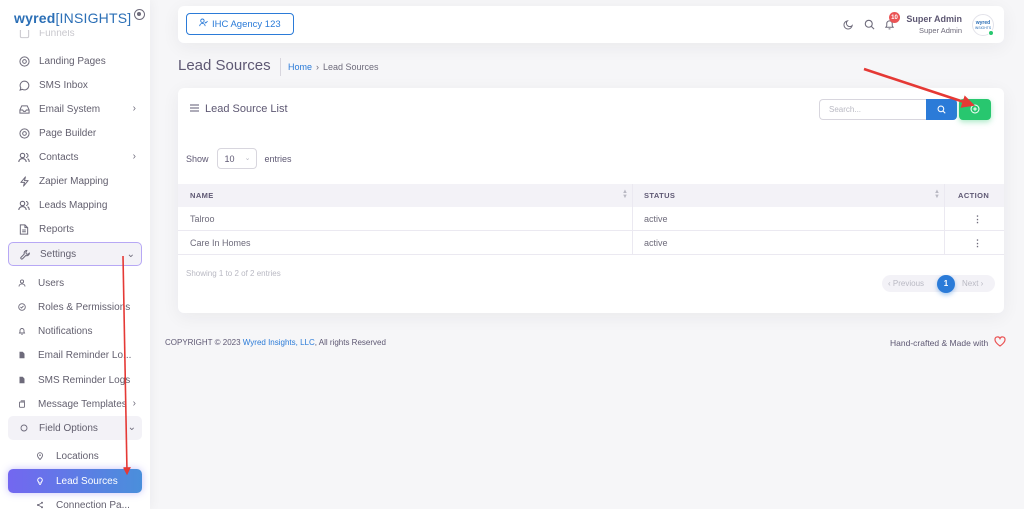 The height and width of the screenshot is (509, 1024). I want to click on page-length-control: Show 10 ⌄ entries, so click(239, 158).